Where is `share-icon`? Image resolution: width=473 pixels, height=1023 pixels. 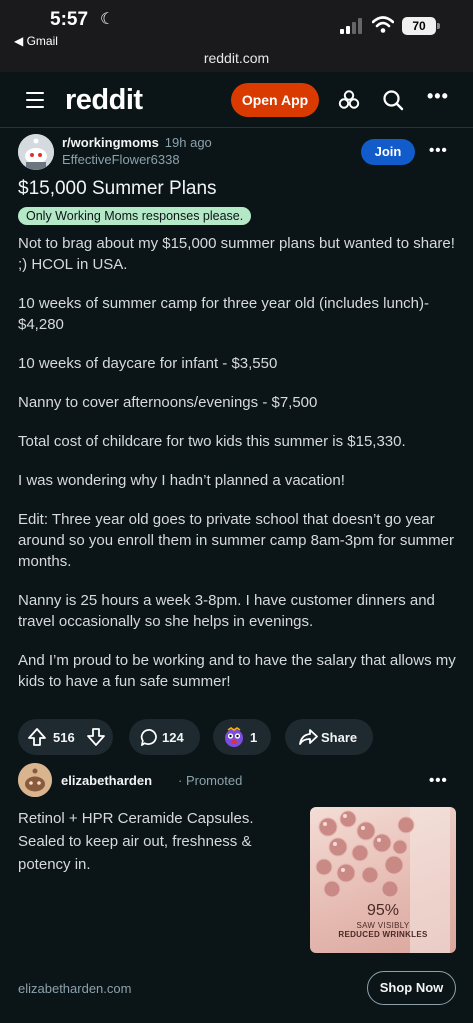 share-icon is located at coordinates (308, 737).